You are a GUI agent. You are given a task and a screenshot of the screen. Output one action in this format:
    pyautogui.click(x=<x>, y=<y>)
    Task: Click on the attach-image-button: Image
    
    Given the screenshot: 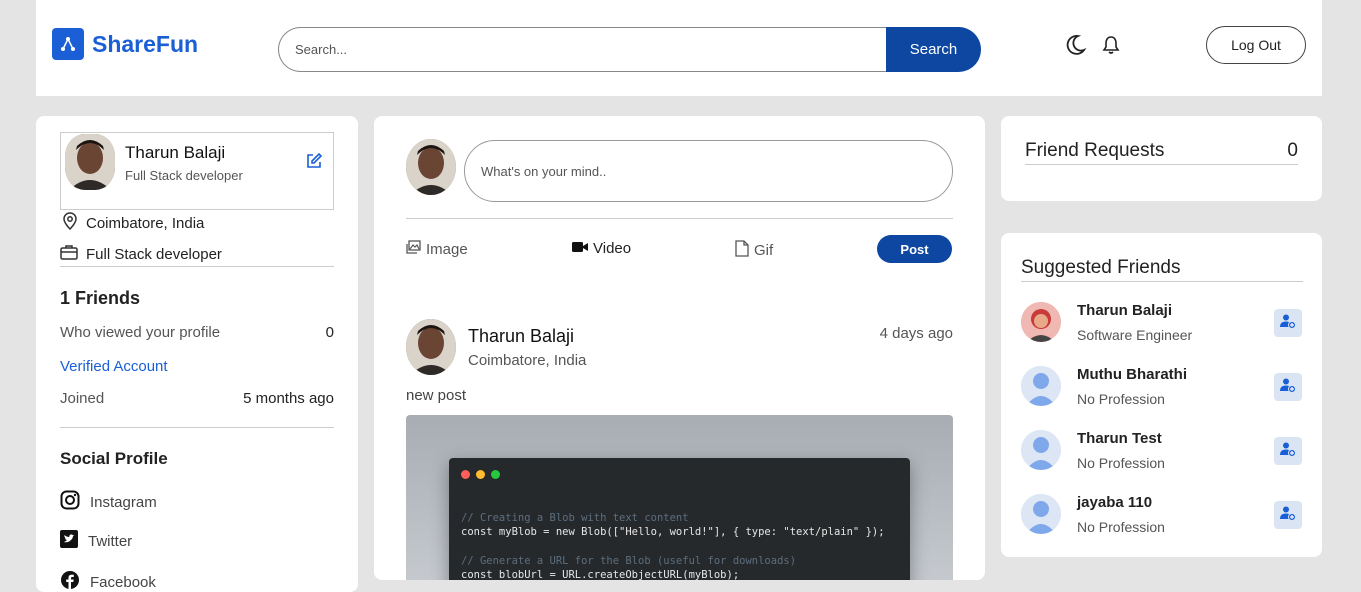 What is the action you would take?
    pyautogui.click(x=437, y=249)
    